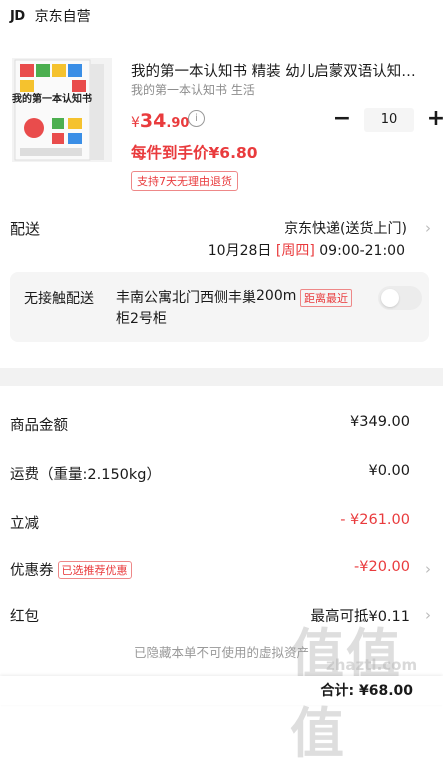 Image resolution: width=443 pixels, height=768 pixels. I want to click on product-subtitle: 我的第一本认知书 生活, so click(193, 90).